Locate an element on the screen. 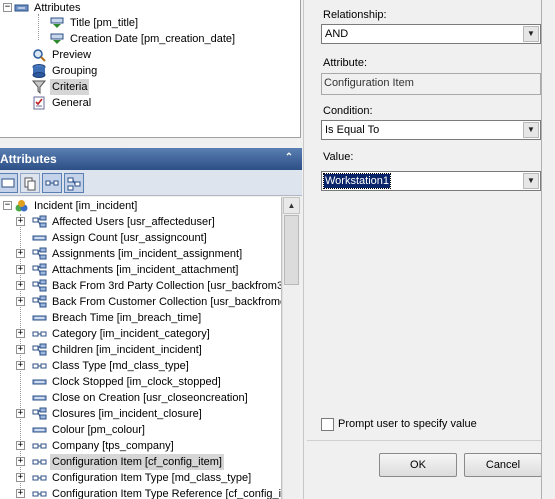 The height and width of the screenshot is (499, 555). tree-node-grouping: Grouping is located at coordinates (92, 71).